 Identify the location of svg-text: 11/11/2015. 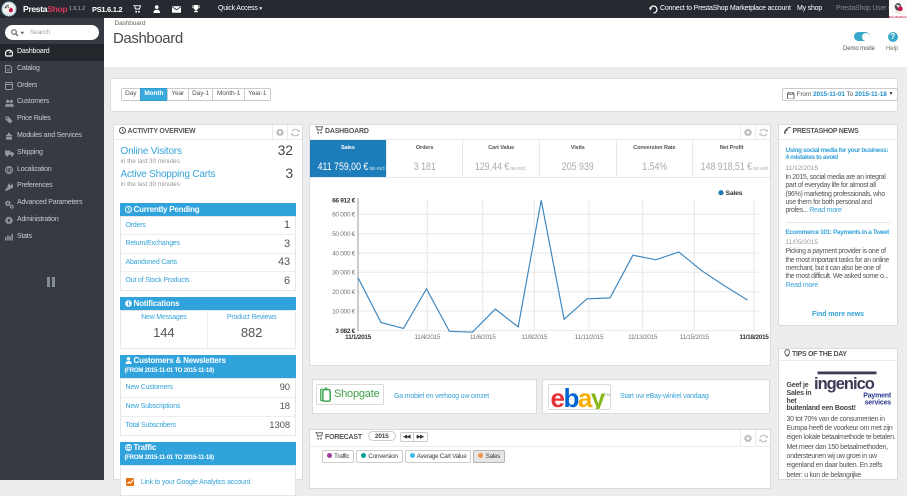
(589, 337).